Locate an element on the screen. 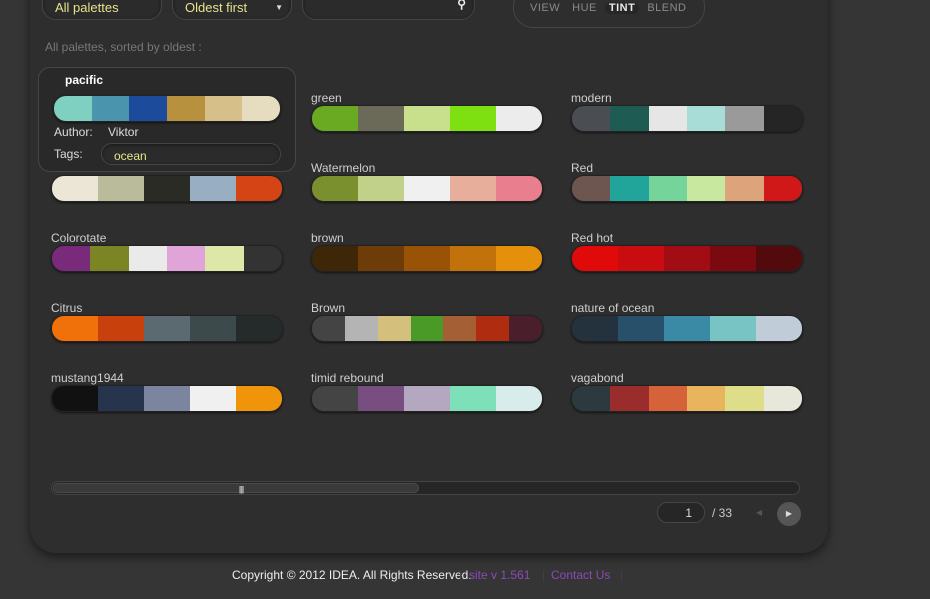 This screenshot has width=930, height=599. sort-dropdown: Oldest first ▼ is located at coordinates (232, 10).